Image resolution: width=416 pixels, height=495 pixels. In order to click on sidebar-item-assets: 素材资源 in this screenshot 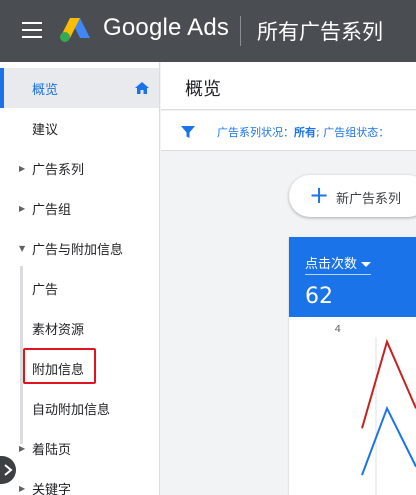, I will do `click(79, 328)`.